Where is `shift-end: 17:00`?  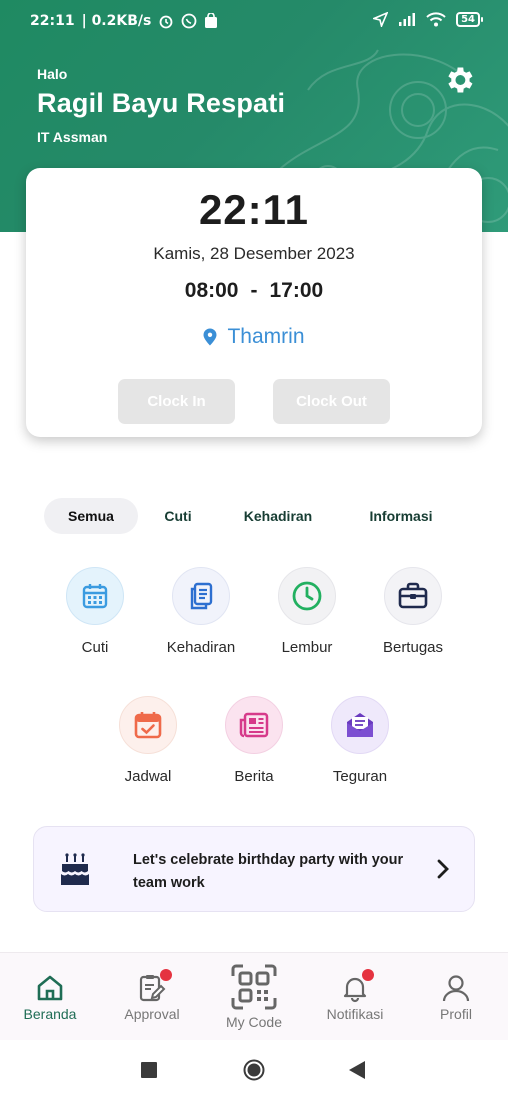
shift-end: 17:00 is located at coordinates (296, 290).